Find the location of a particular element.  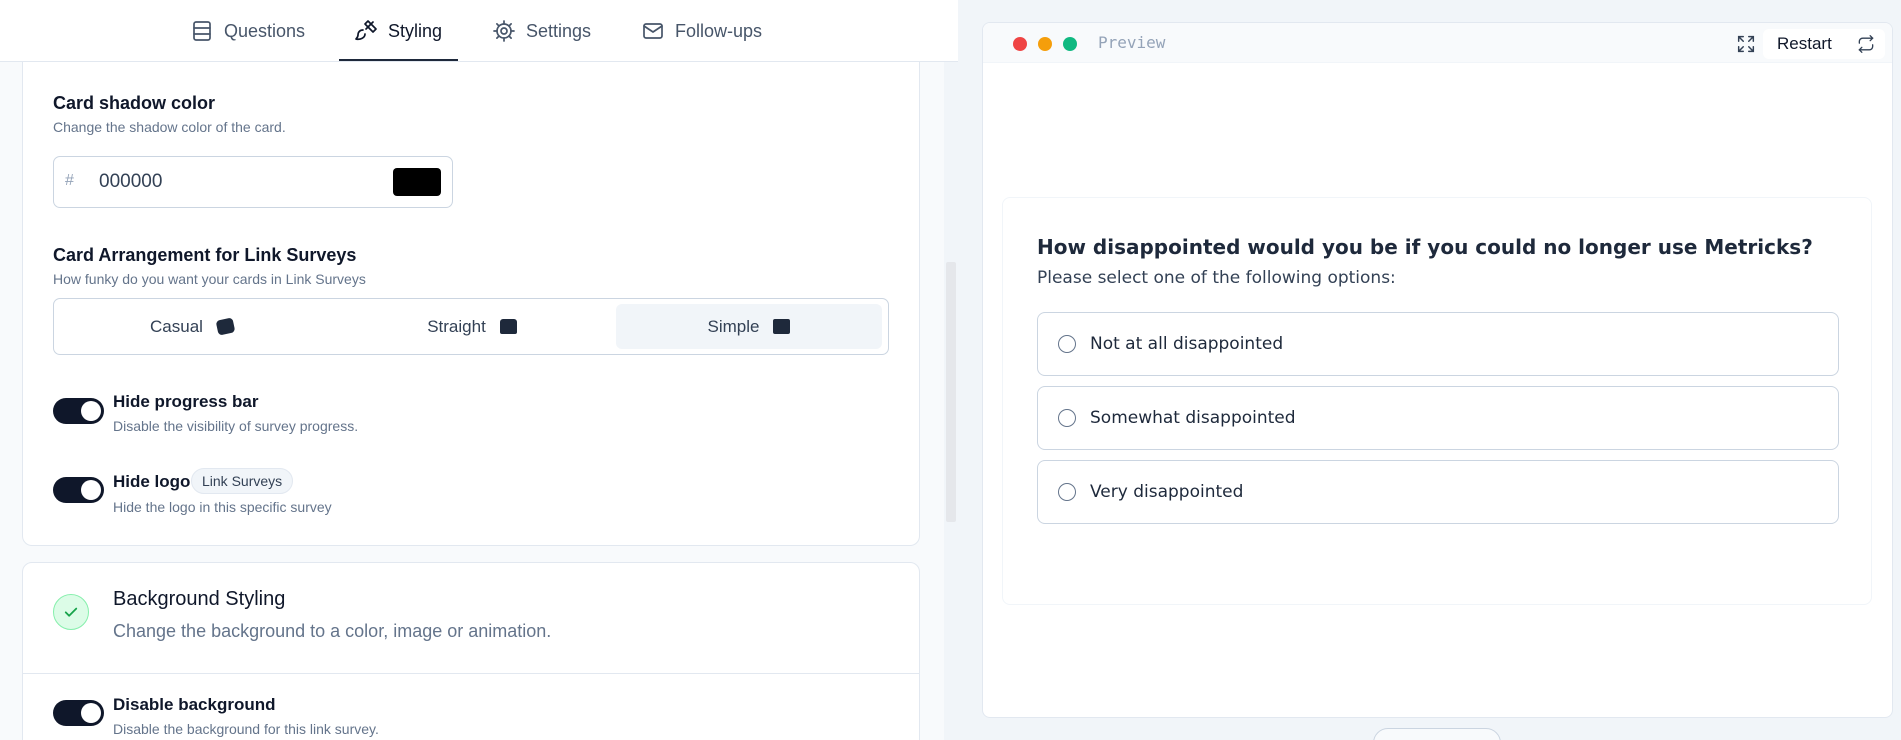

expand-icon is located at coordinates (1746, 44).